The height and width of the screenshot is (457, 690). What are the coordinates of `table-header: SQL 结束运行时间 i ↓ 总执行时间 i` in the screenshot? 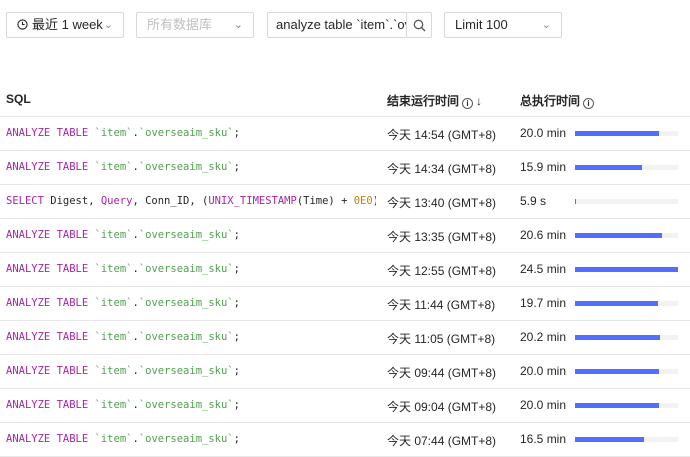 It's located at (345, 99).